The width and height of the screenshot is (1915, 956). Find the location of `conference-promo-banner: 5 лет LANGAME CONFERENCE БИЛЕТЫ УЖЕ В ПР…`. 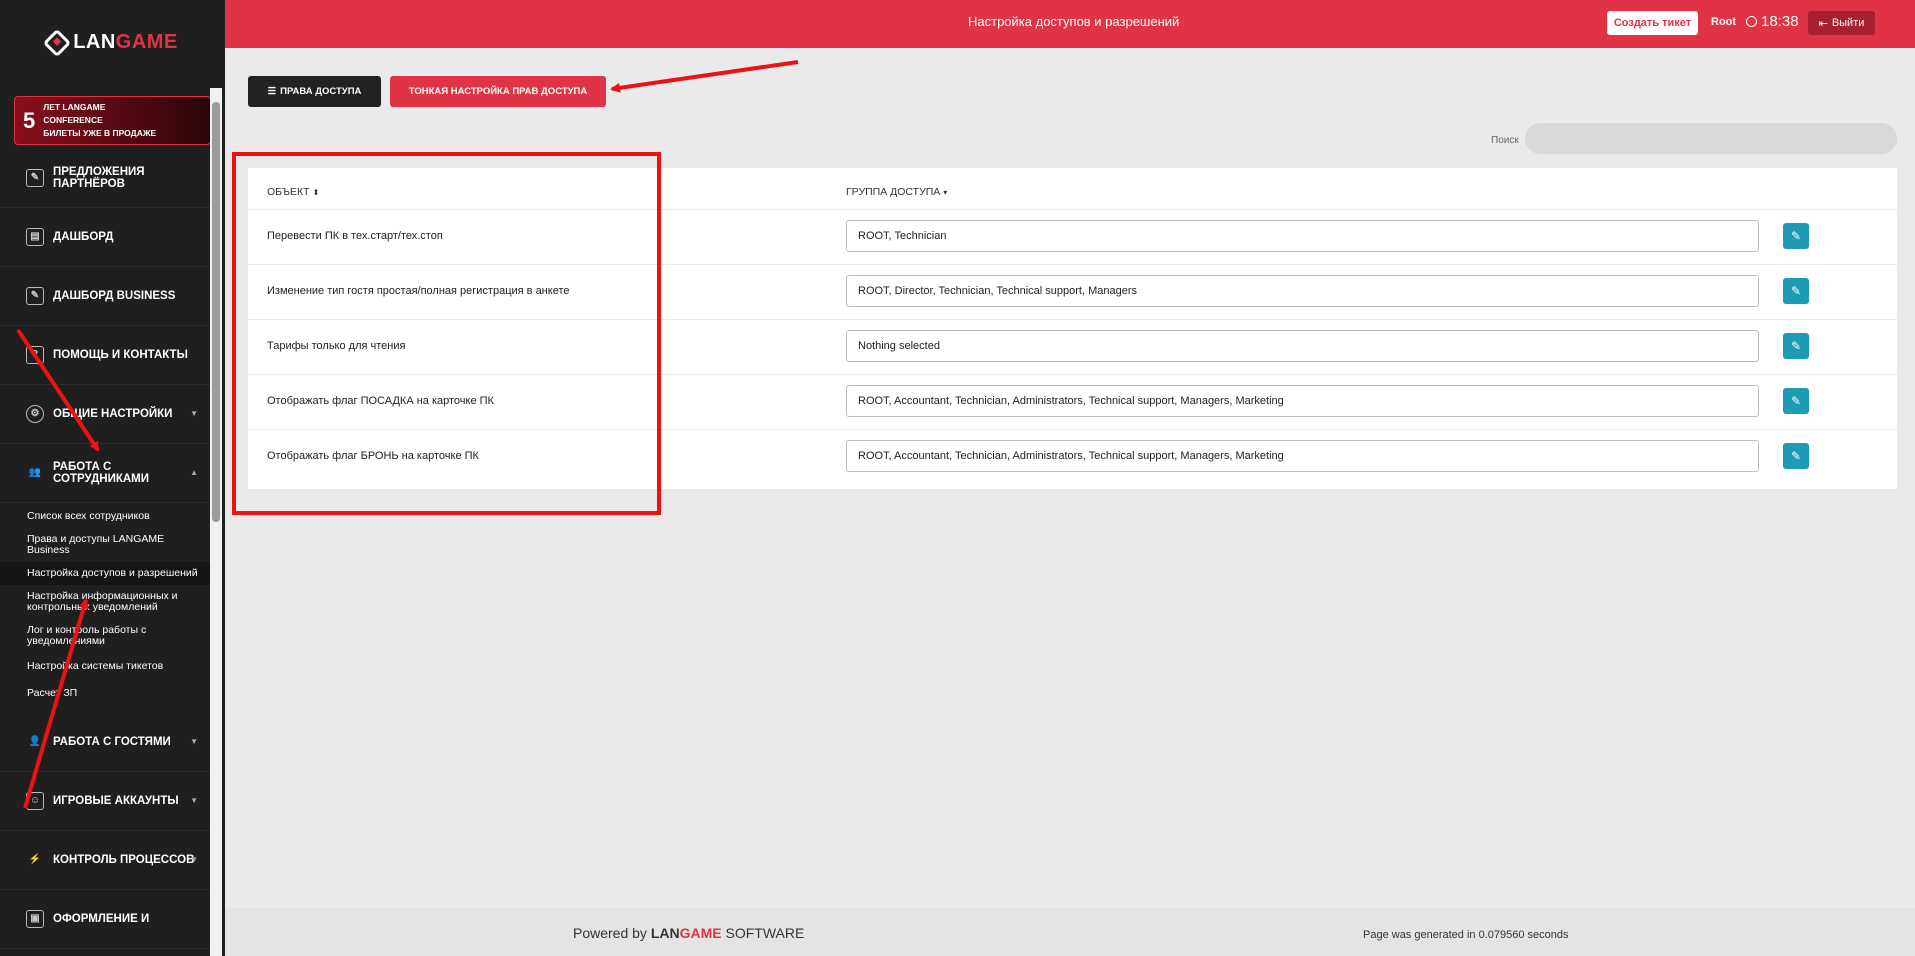

conference-promo-banner: 5 лет LANGAME CONFERENCE БИЛЕТЫ УЖЕ В ПР… is located at coordinates (112, 120).